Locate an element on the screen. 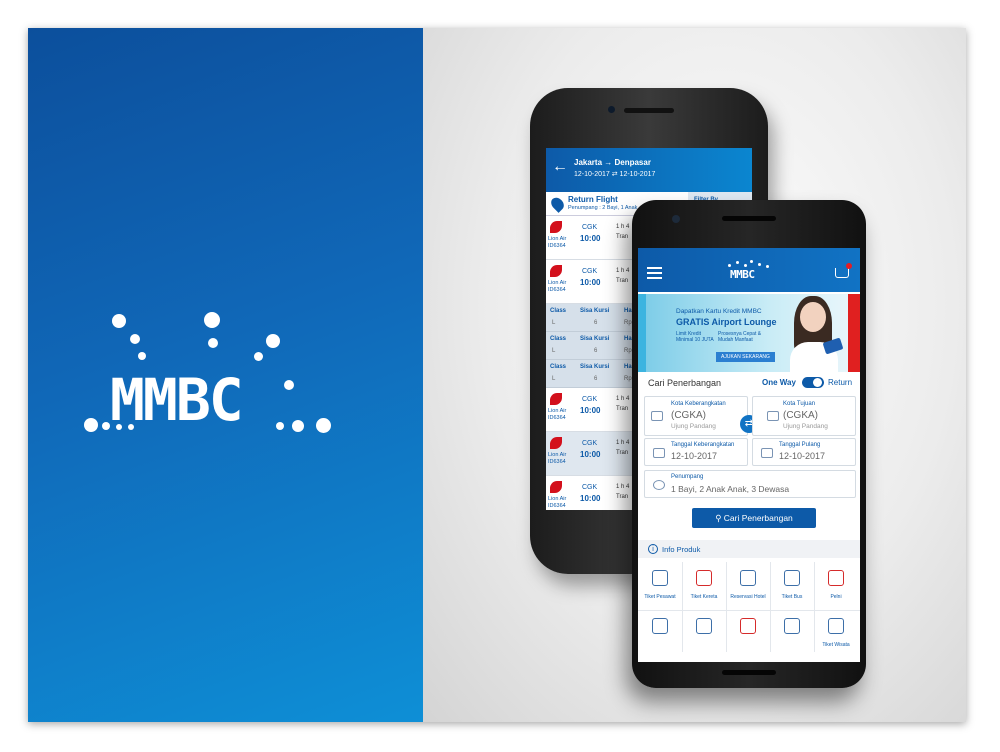 Image resolution: width=1000 pixels, height=752 pixels. product-label: Tiket Pesawat is located at coordinates (660, 597).